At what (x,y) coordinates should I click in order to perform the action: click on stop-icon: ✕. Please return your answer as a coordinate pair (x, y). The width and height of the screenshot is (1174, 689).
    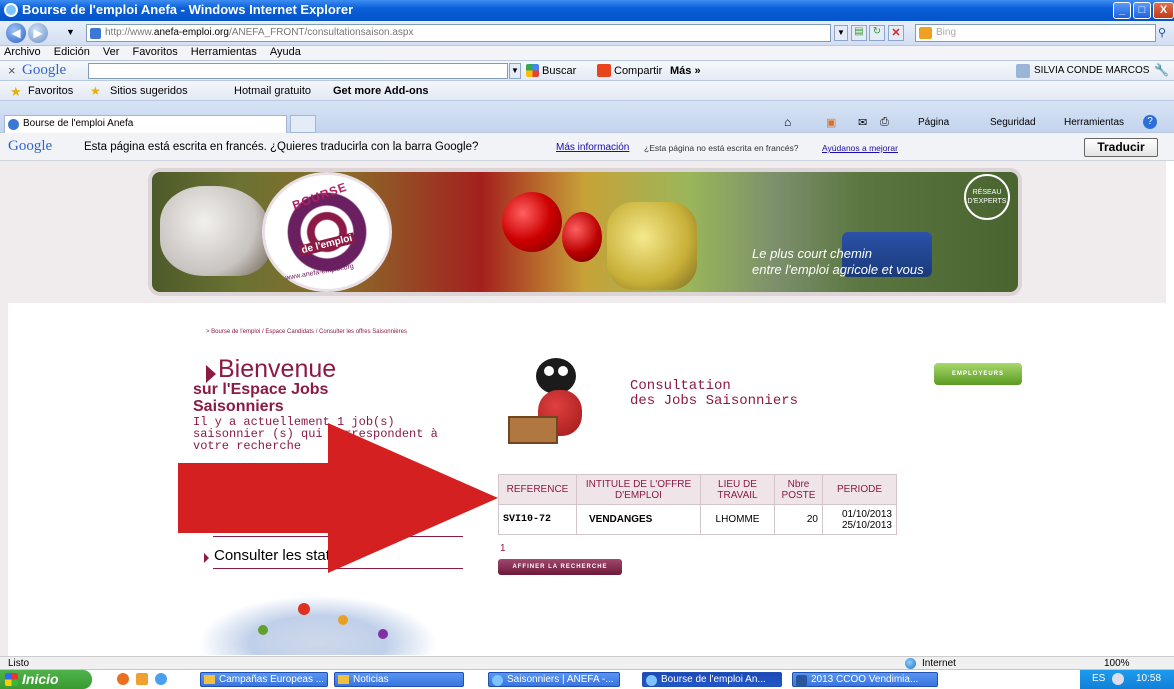
    Looking at the image, I should click on (896, 33).